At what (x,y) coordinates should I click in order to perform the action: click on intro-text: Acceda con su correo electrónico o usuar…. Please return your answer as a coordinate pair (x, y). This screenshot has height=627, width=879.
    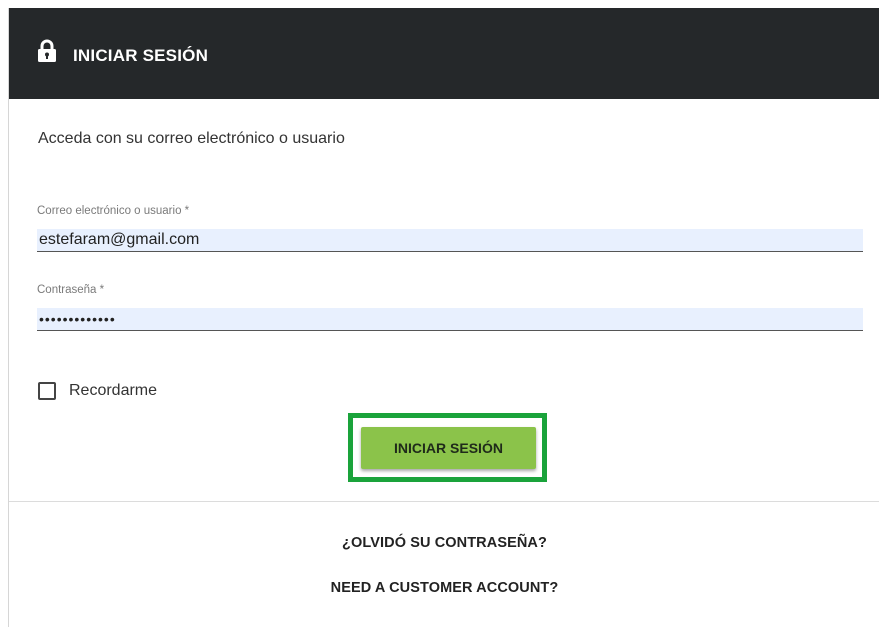
    Looking at the image, I should click on (191, 138).